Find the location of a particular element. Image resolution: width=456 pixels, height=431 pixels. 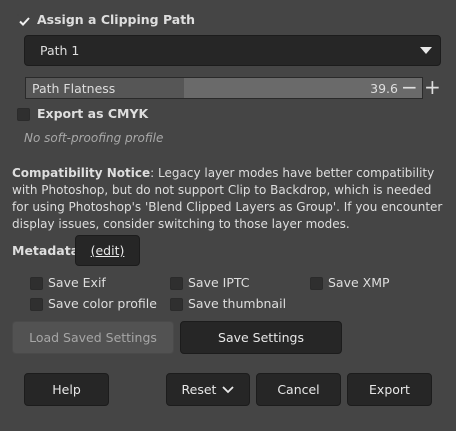

metadata-edit-button: (edit) is located at coordinates (107, 250).